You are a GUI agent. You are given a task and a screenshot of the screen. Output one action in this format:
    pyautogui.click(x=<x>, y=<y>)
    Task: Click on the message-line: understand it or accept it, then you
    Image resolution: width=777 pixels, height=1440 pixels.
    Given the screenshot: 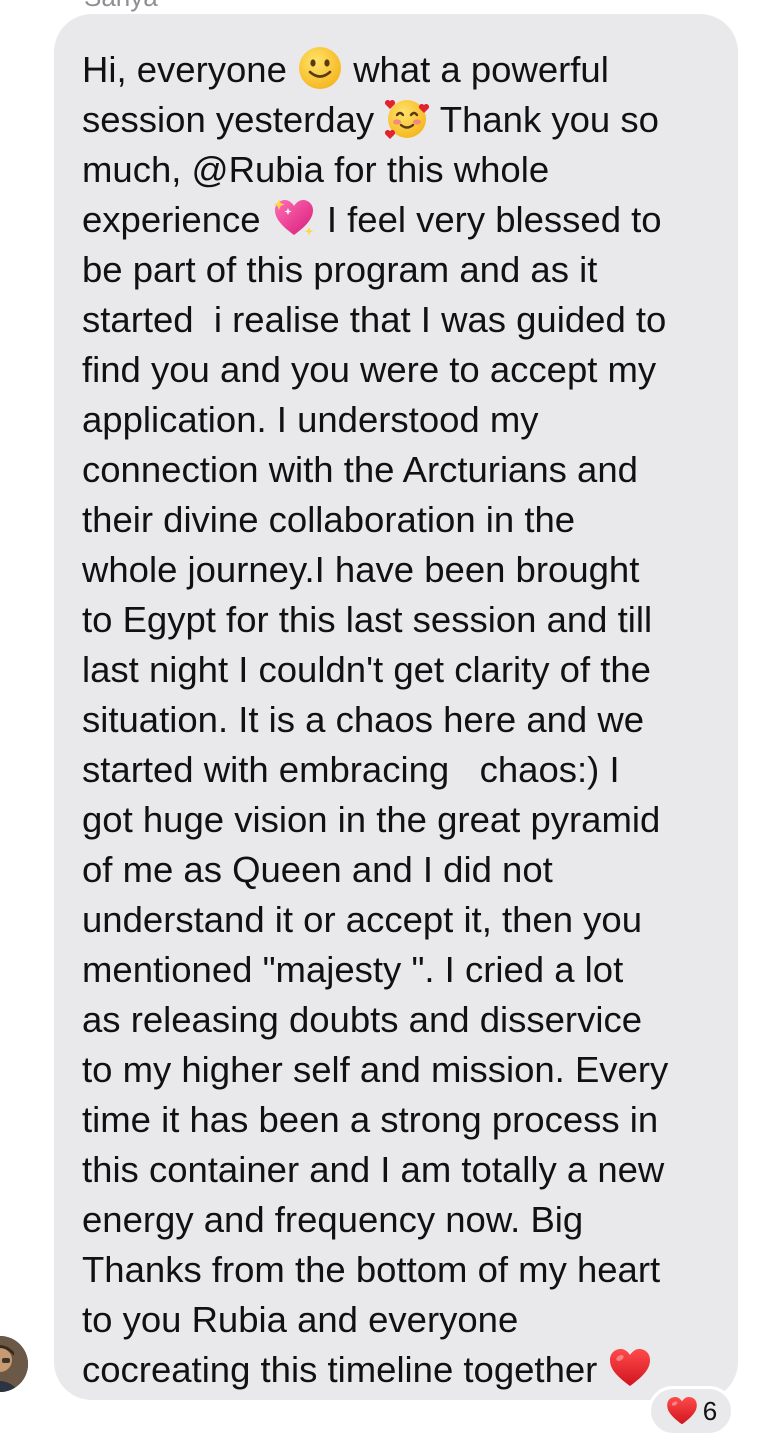 What is the action you would take?
    pyautogui.click(x=362, y=919)
    